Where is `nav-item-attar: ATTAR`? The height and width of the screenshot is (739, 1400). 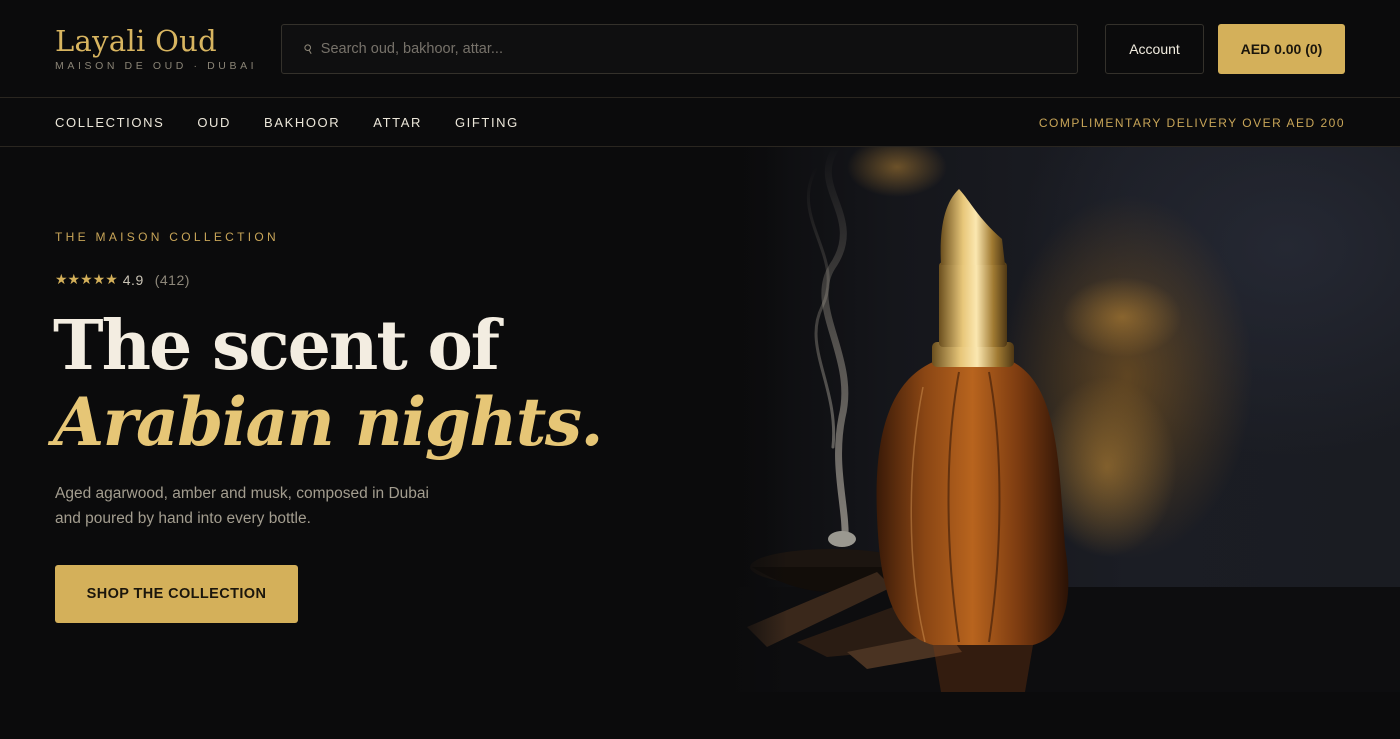
nav-item-attar: ATTAR is located at coordinates (397, 122).